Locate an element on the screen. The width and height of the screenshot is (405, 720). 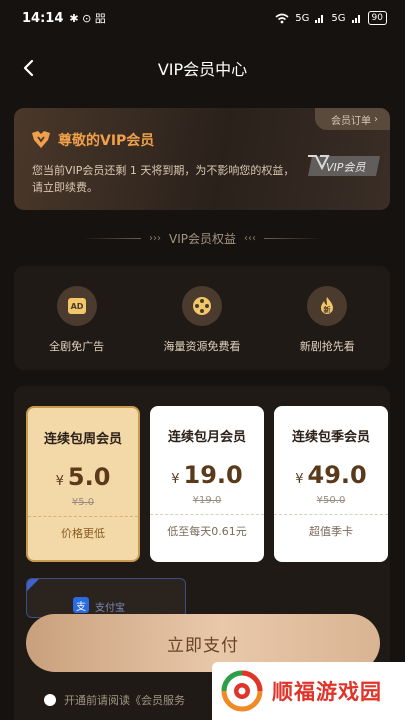
status-left: 14:14 ✱ ⊙ 㗊 is located at coordinates (64, 18).